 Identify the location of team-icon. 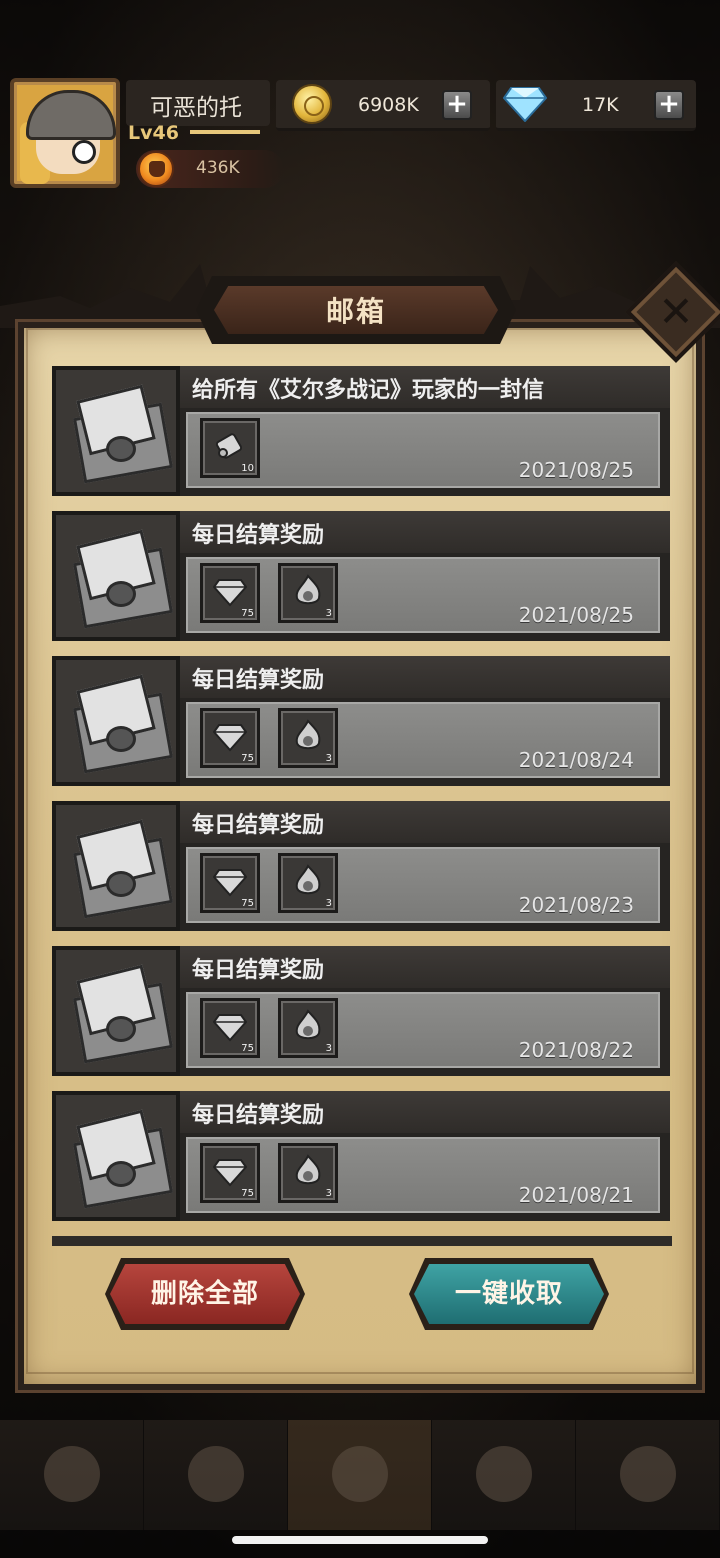
(215, 1474).